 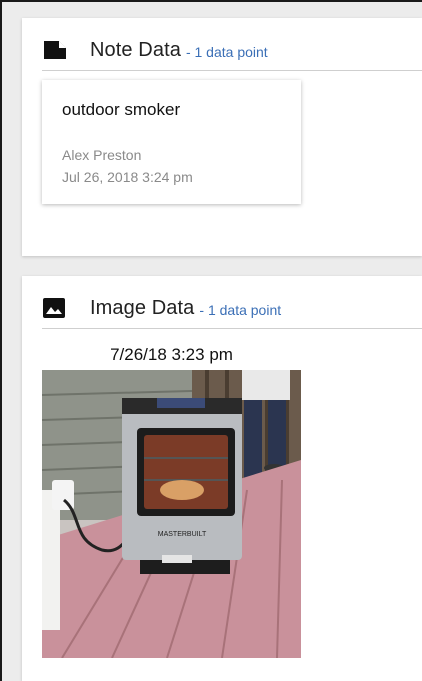 I want to click on note-author: Alex Preston, so click(x=102, y=155).